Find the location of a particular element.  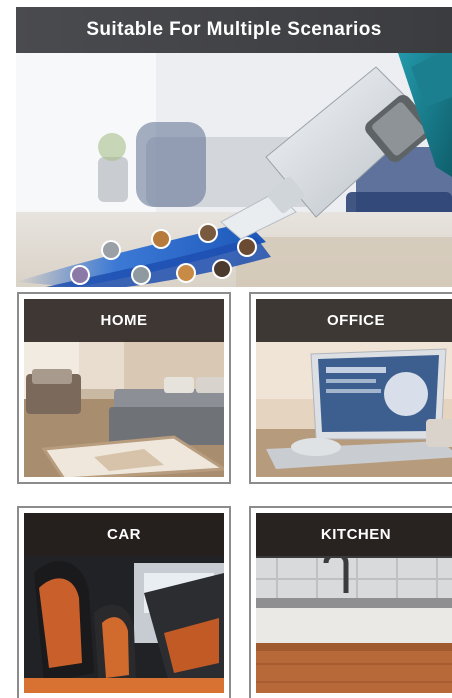

scenario-card-home: HOME is located at coordinates (124, 388).